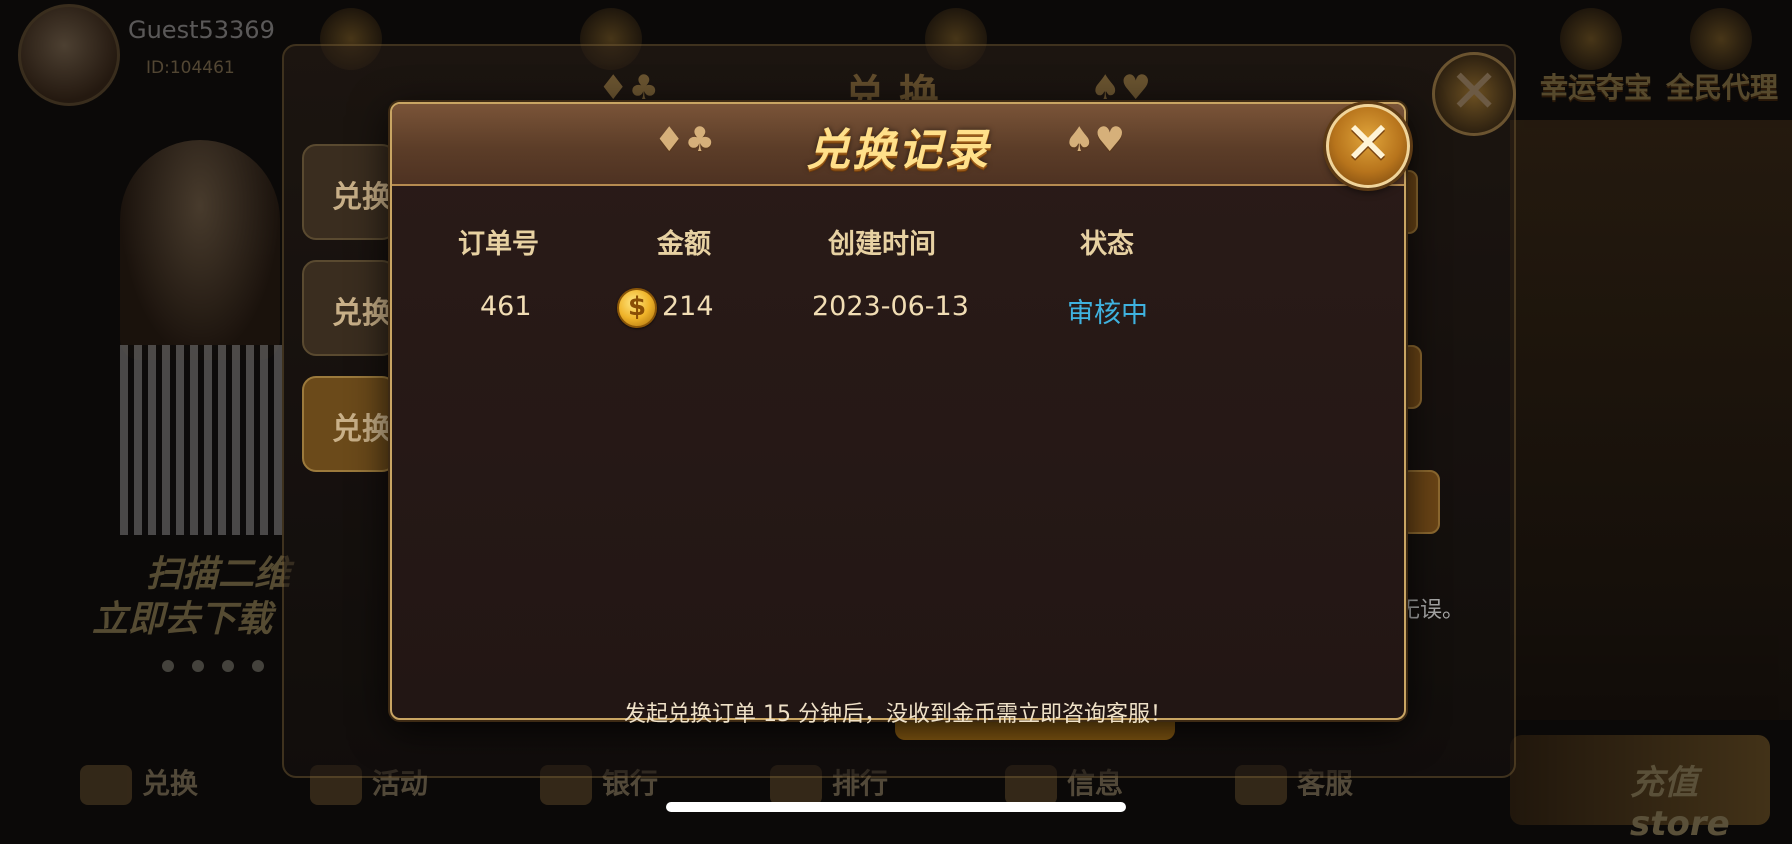 The width and height of the screenshot is (1792, 844). What do you see at coordinates (498, 244) in the screenshot?
I see `column-header-order-no: 订单号` at bounding box center [498, 244].